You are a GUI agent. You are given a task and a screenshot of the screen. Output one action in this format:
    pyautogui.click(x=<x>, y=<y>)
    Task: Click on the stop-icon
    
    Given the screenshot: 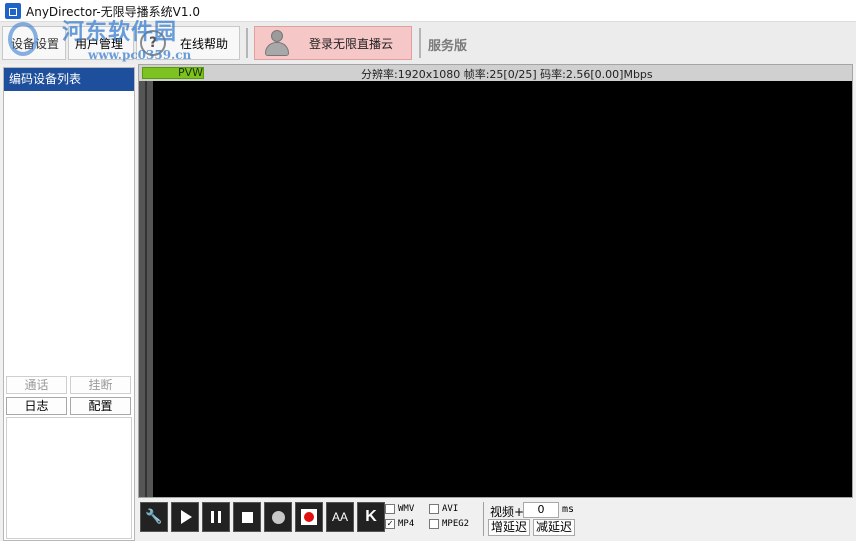 What is the action you would take?
    pyautogui.click(x=247, y=517)
    